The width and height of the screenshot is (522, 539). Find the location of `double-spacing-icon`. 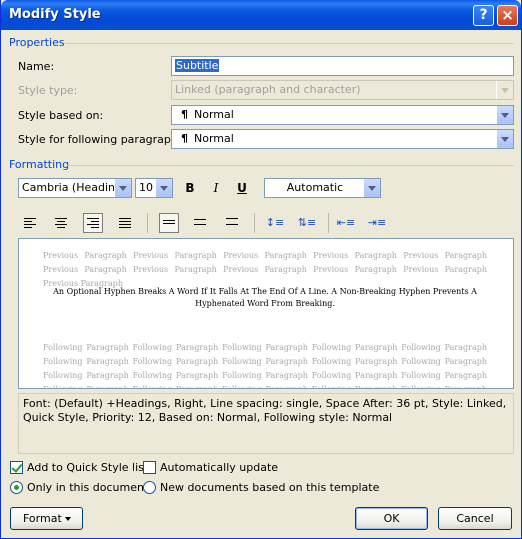

double-spacing-icon is located at coordinates (232, 223).